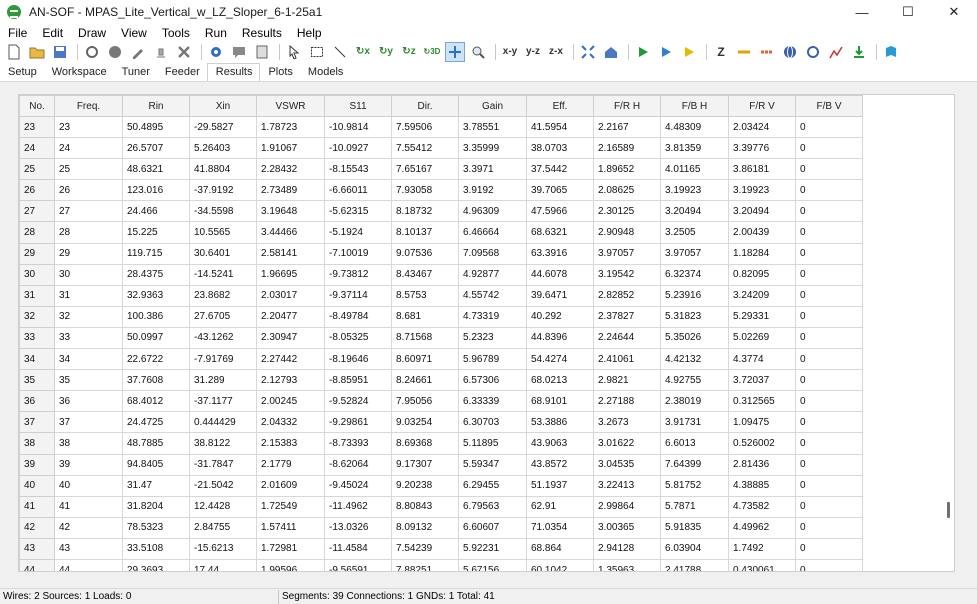 Image resolution: width=977 pixels, height=604 pixels. What do you see at coordinates (588, 52) in the screenshot?
I see `fit-icon` at bounding box center [588, 52].